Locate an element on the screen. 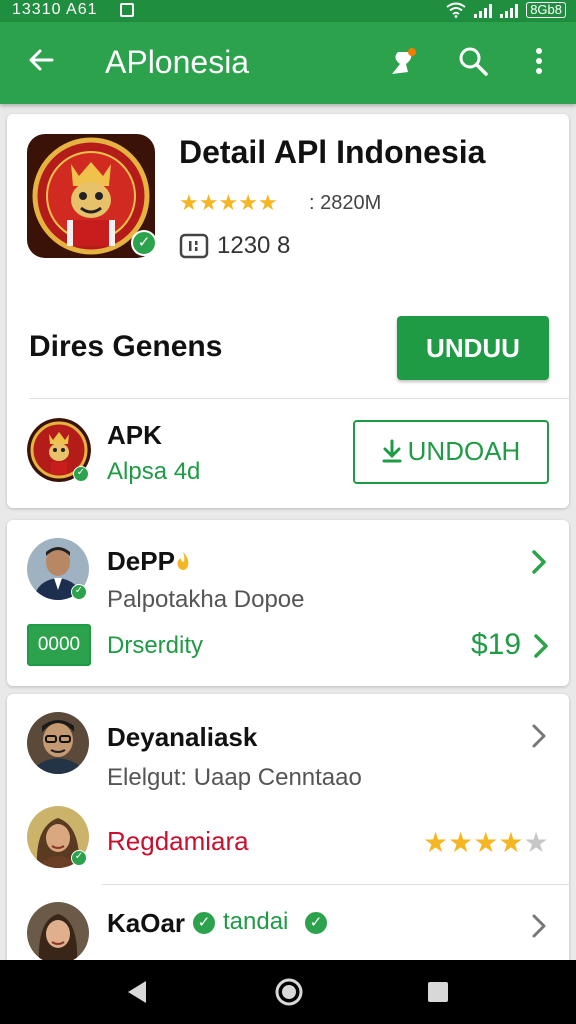 The width and height of the screenshot is (576, 1024). apk-subtitle: Alpsa 4d is located at coordinates (154, 471).